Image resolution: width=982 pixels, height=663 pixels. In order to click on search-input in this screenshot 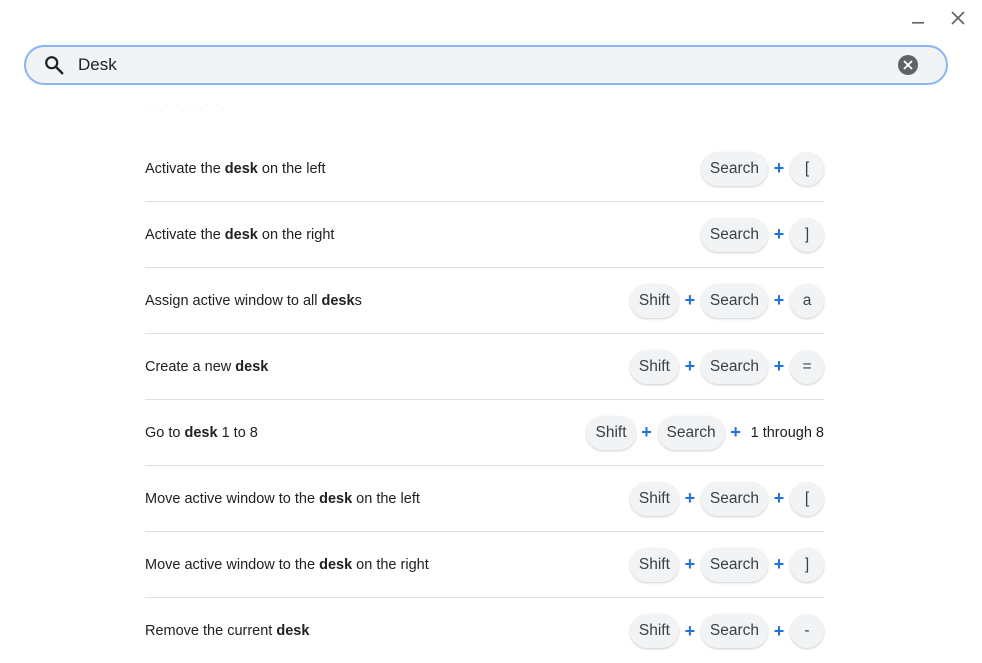, I will do `click(487, 65)`.